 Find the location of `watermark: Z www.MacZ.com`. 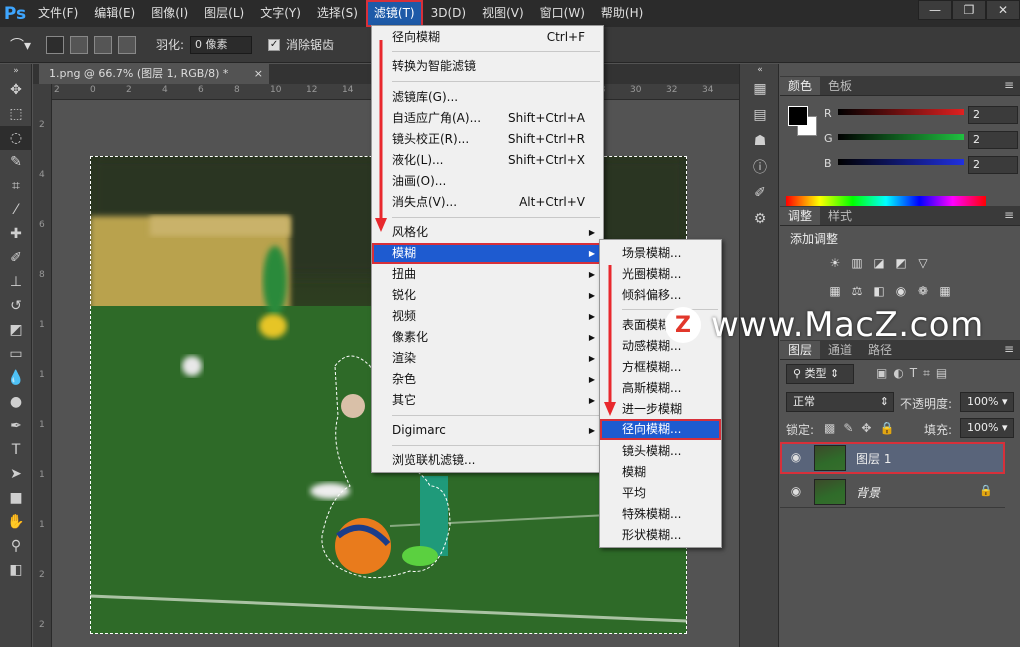

watermark: Z www.MacZ.com is located at coordinates (824, 325).